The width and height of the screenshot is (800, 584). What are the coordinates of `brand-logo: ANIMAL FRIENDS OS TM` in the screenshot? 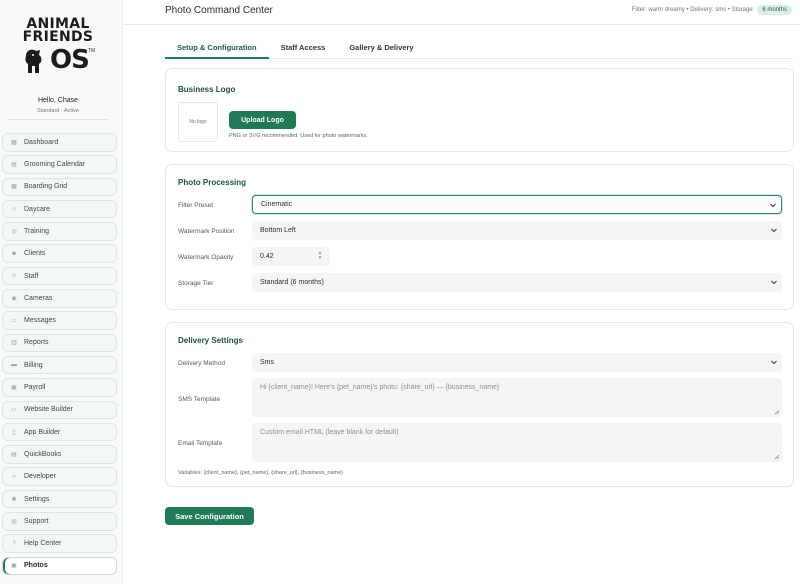 It's located at (58, 46).